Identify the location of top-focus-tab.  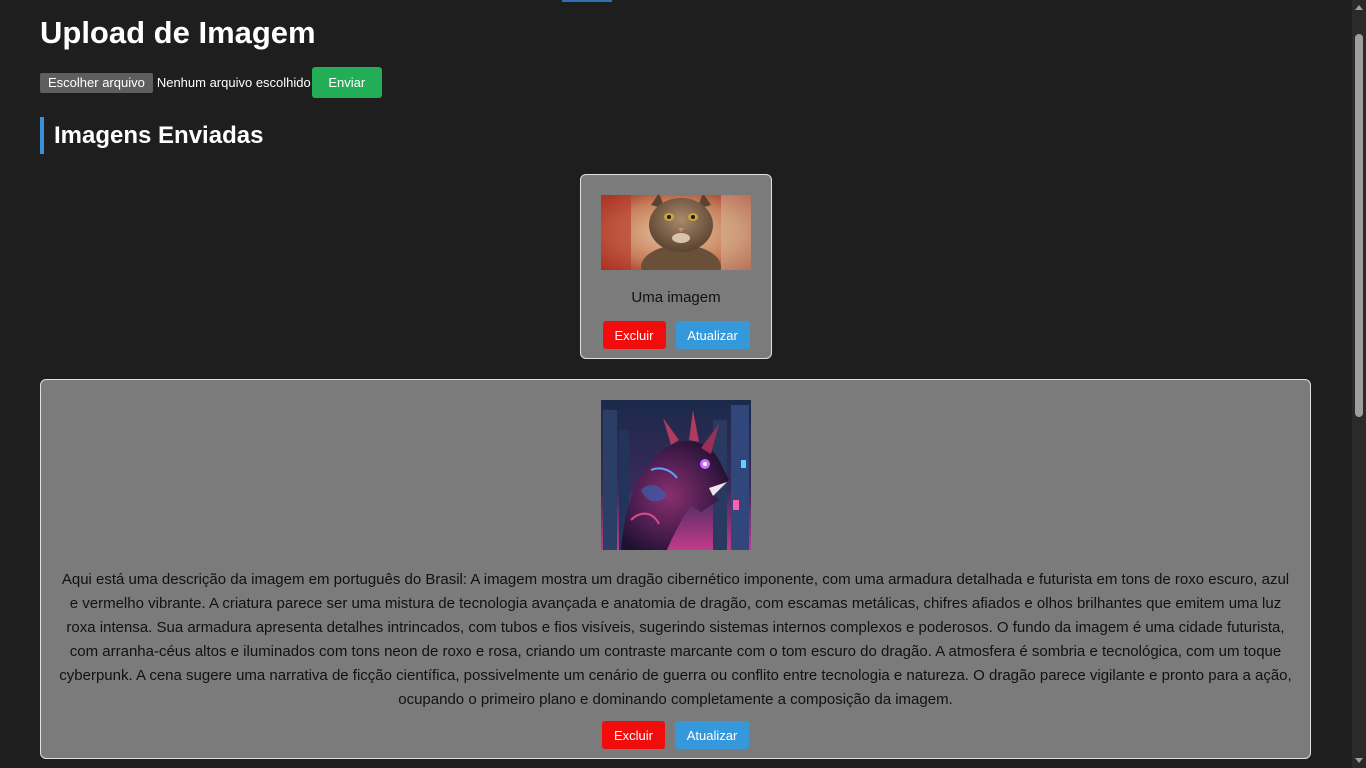
(587, 1).